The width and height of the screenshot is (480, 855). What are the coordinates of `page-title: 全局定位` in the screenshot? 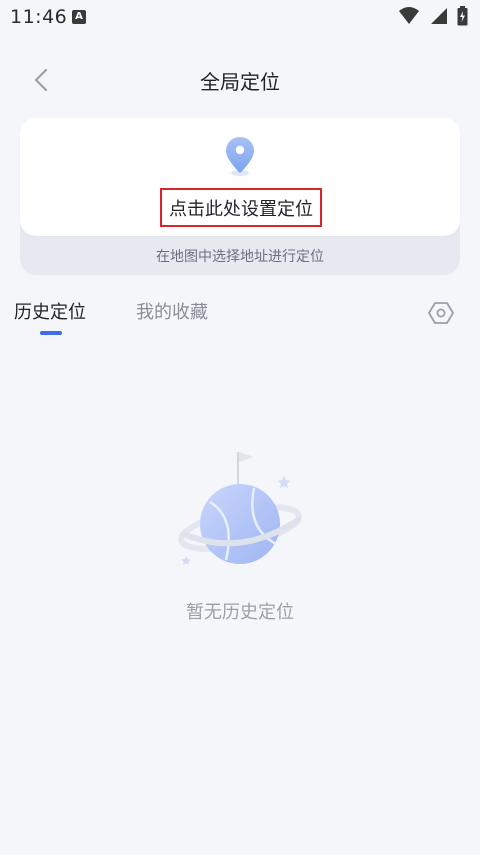 It's located at (240, 82).